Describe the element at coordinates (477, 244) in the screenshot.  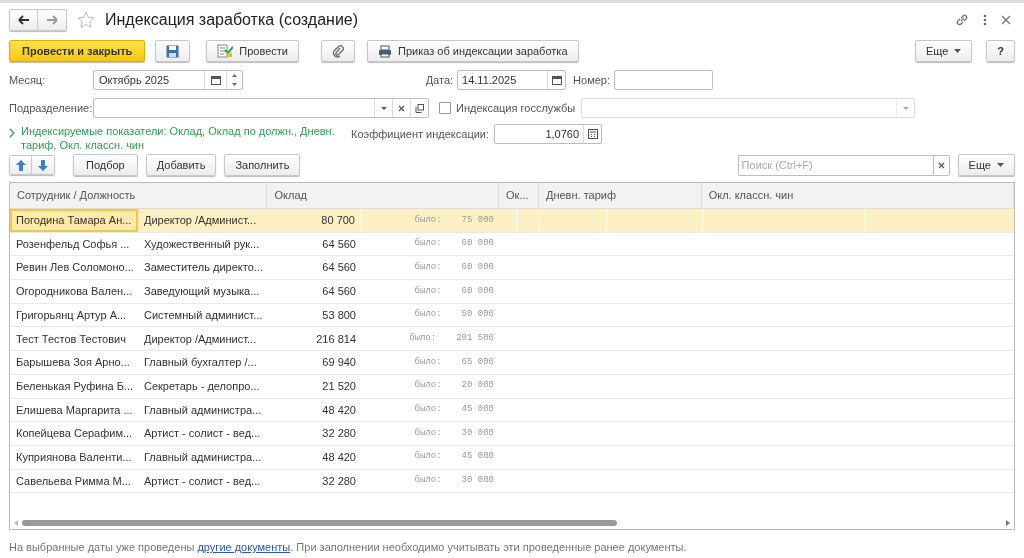
I see `table-cell: 60 000` at that location.